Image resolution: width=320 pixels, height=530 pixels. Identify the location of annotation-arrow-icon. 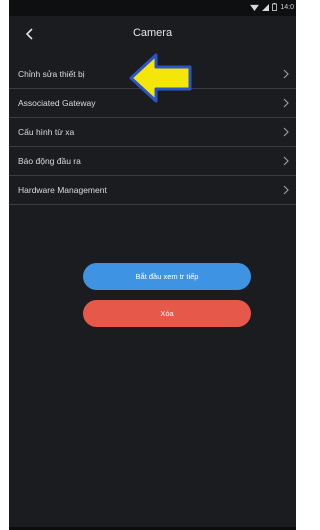
(160, 78).